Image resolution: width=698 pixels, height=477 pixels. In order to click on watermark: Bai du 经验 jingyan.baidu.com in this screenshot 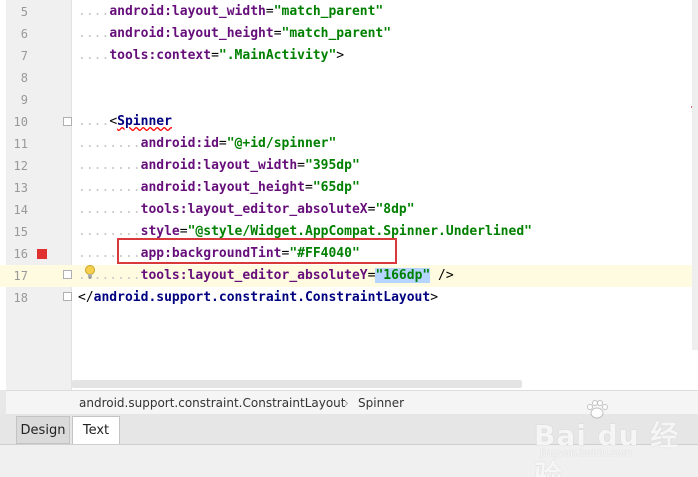, I will do `click(610, 437)`.